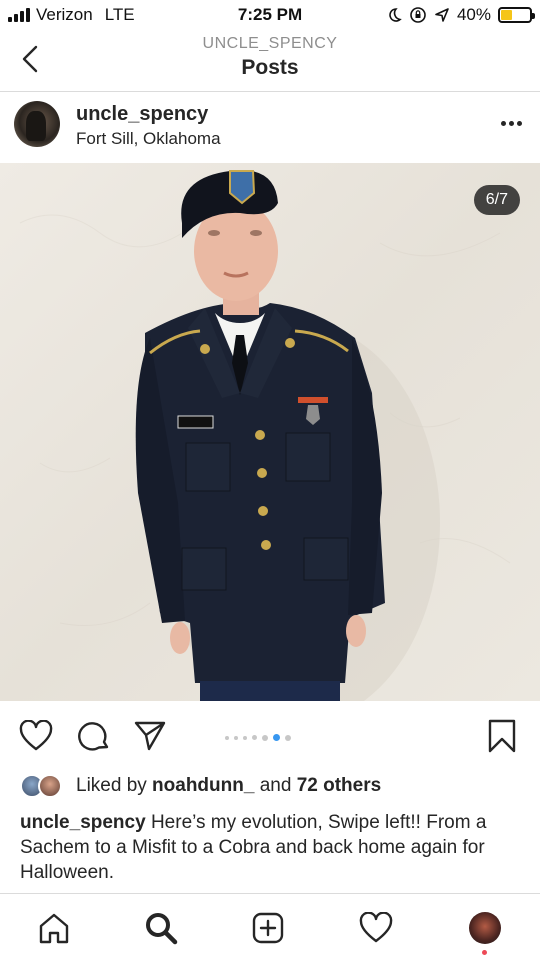 The width and height of the screenshot is (540, 960). I want to click on nav-profile, so click(485, 928).